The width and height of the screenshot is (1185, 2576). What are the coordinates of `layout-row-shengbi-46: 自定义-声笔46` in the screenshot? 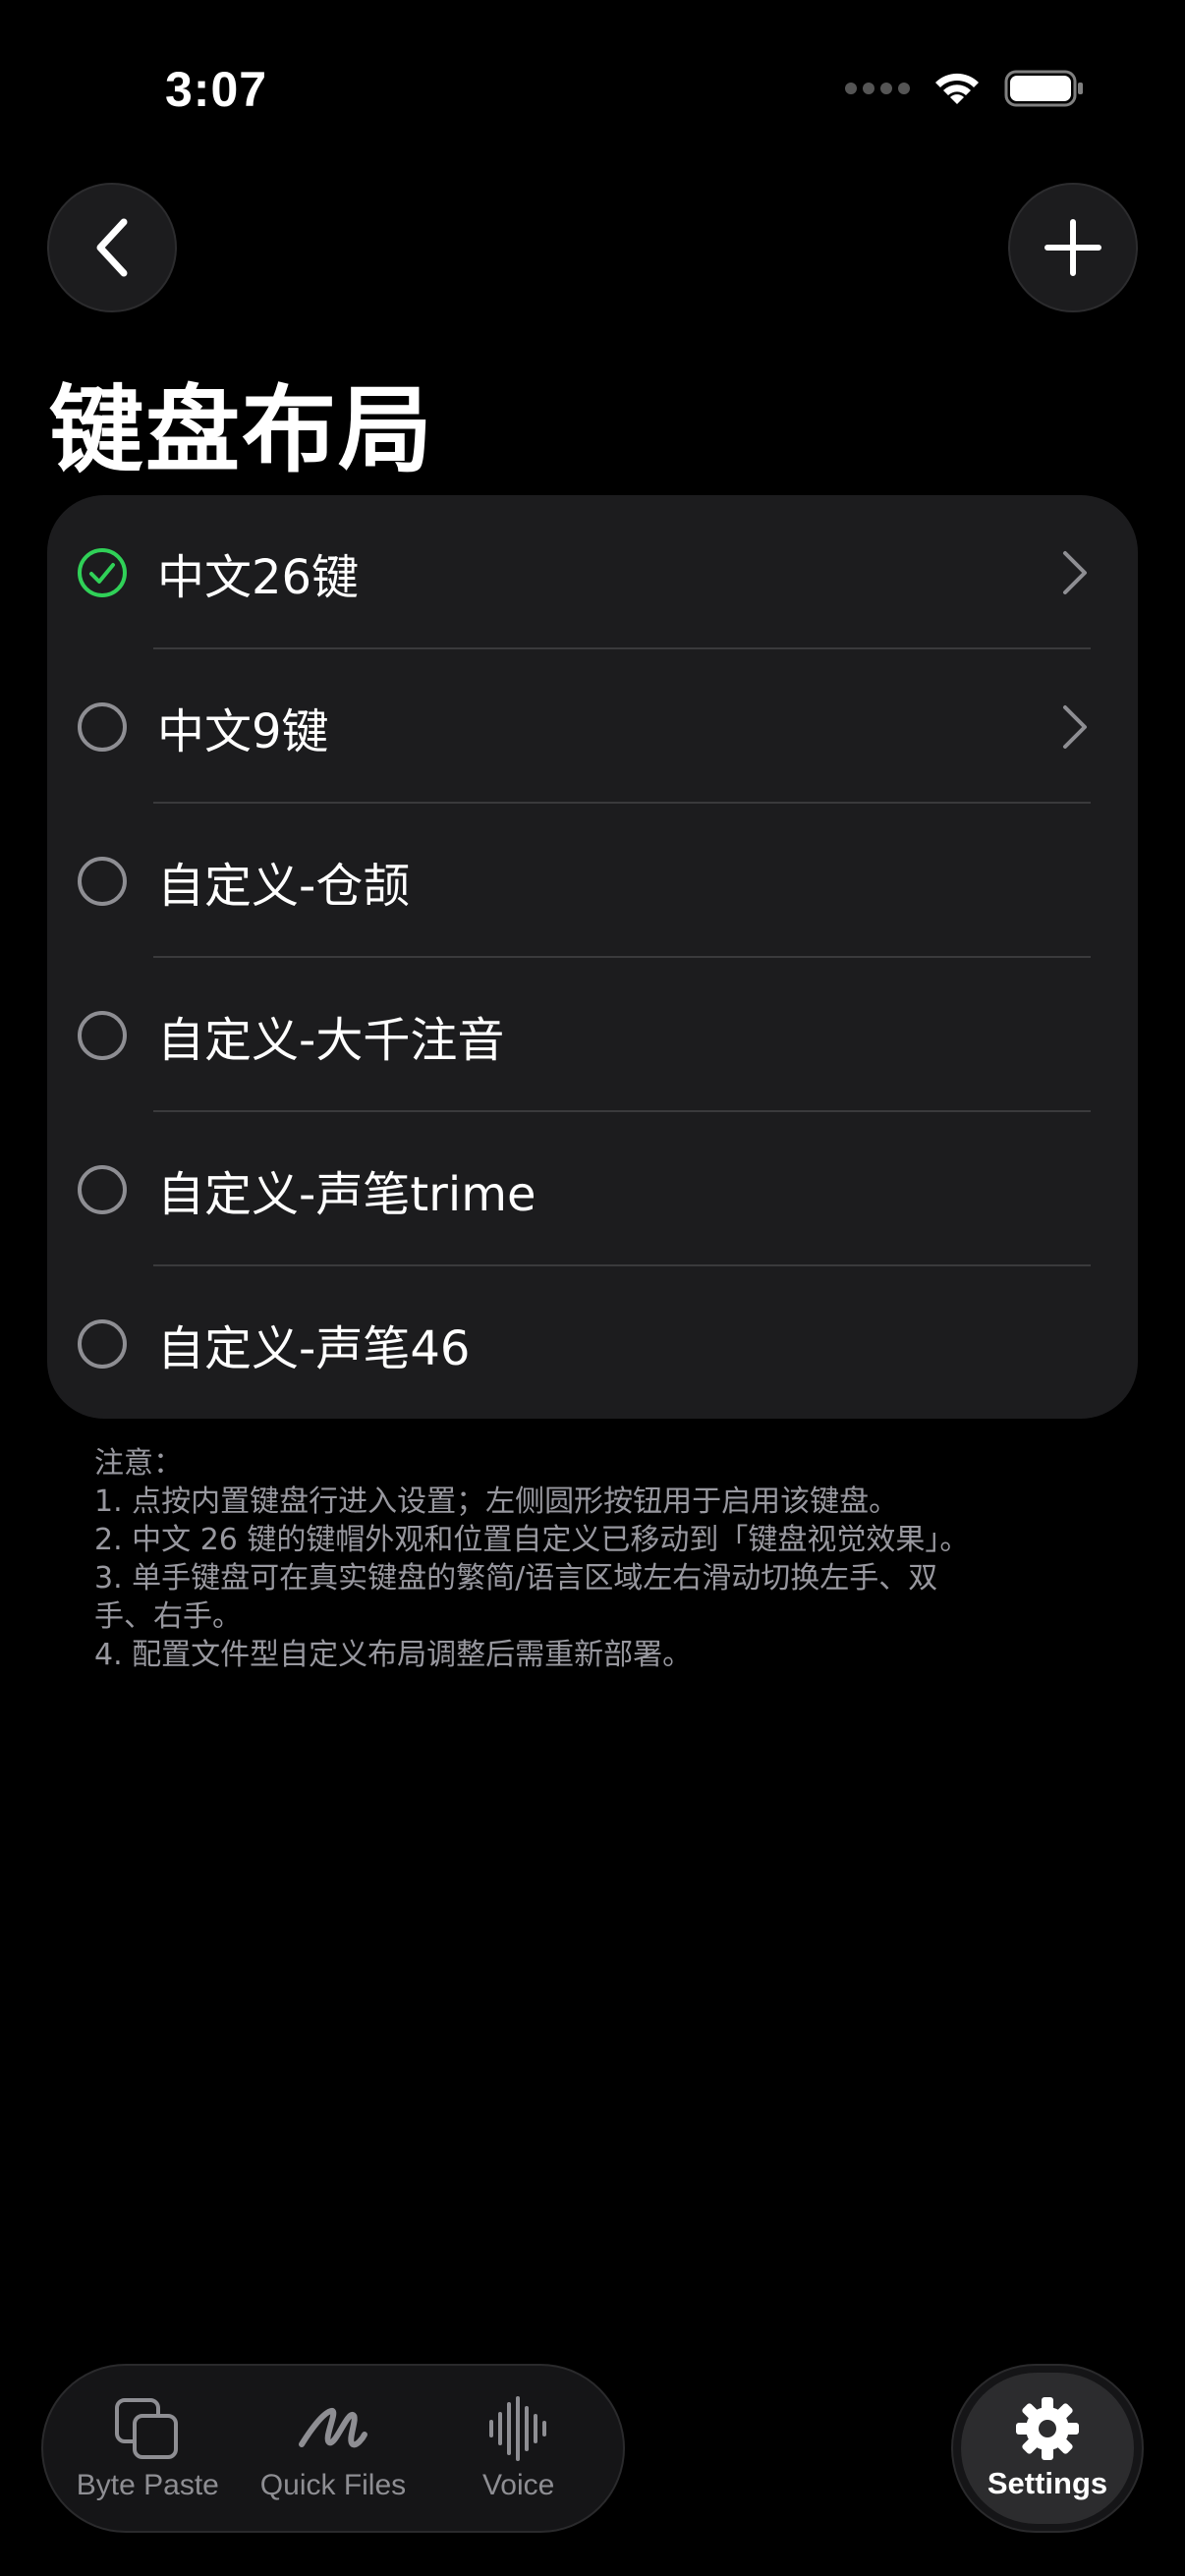 It's located at (592, 1342).